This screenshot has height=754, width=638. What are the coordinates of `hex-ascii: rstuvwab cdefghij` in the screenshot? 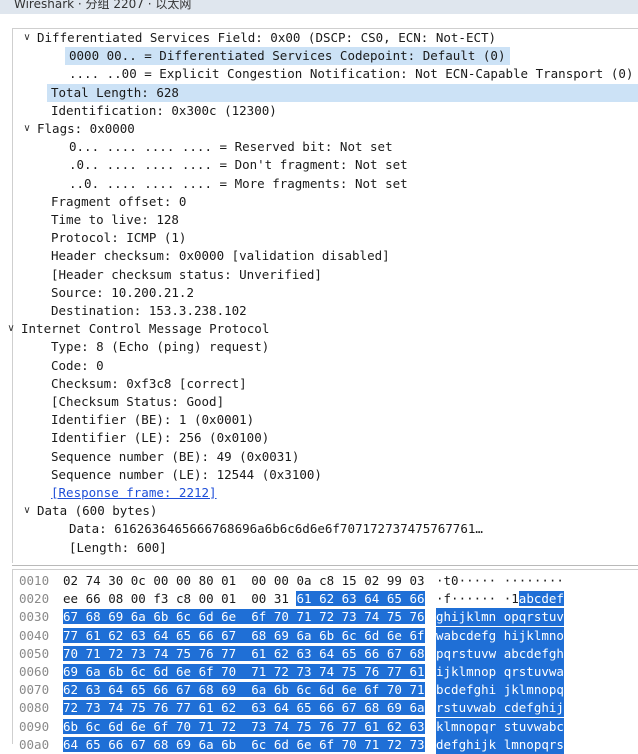 It's located at (500, 708).